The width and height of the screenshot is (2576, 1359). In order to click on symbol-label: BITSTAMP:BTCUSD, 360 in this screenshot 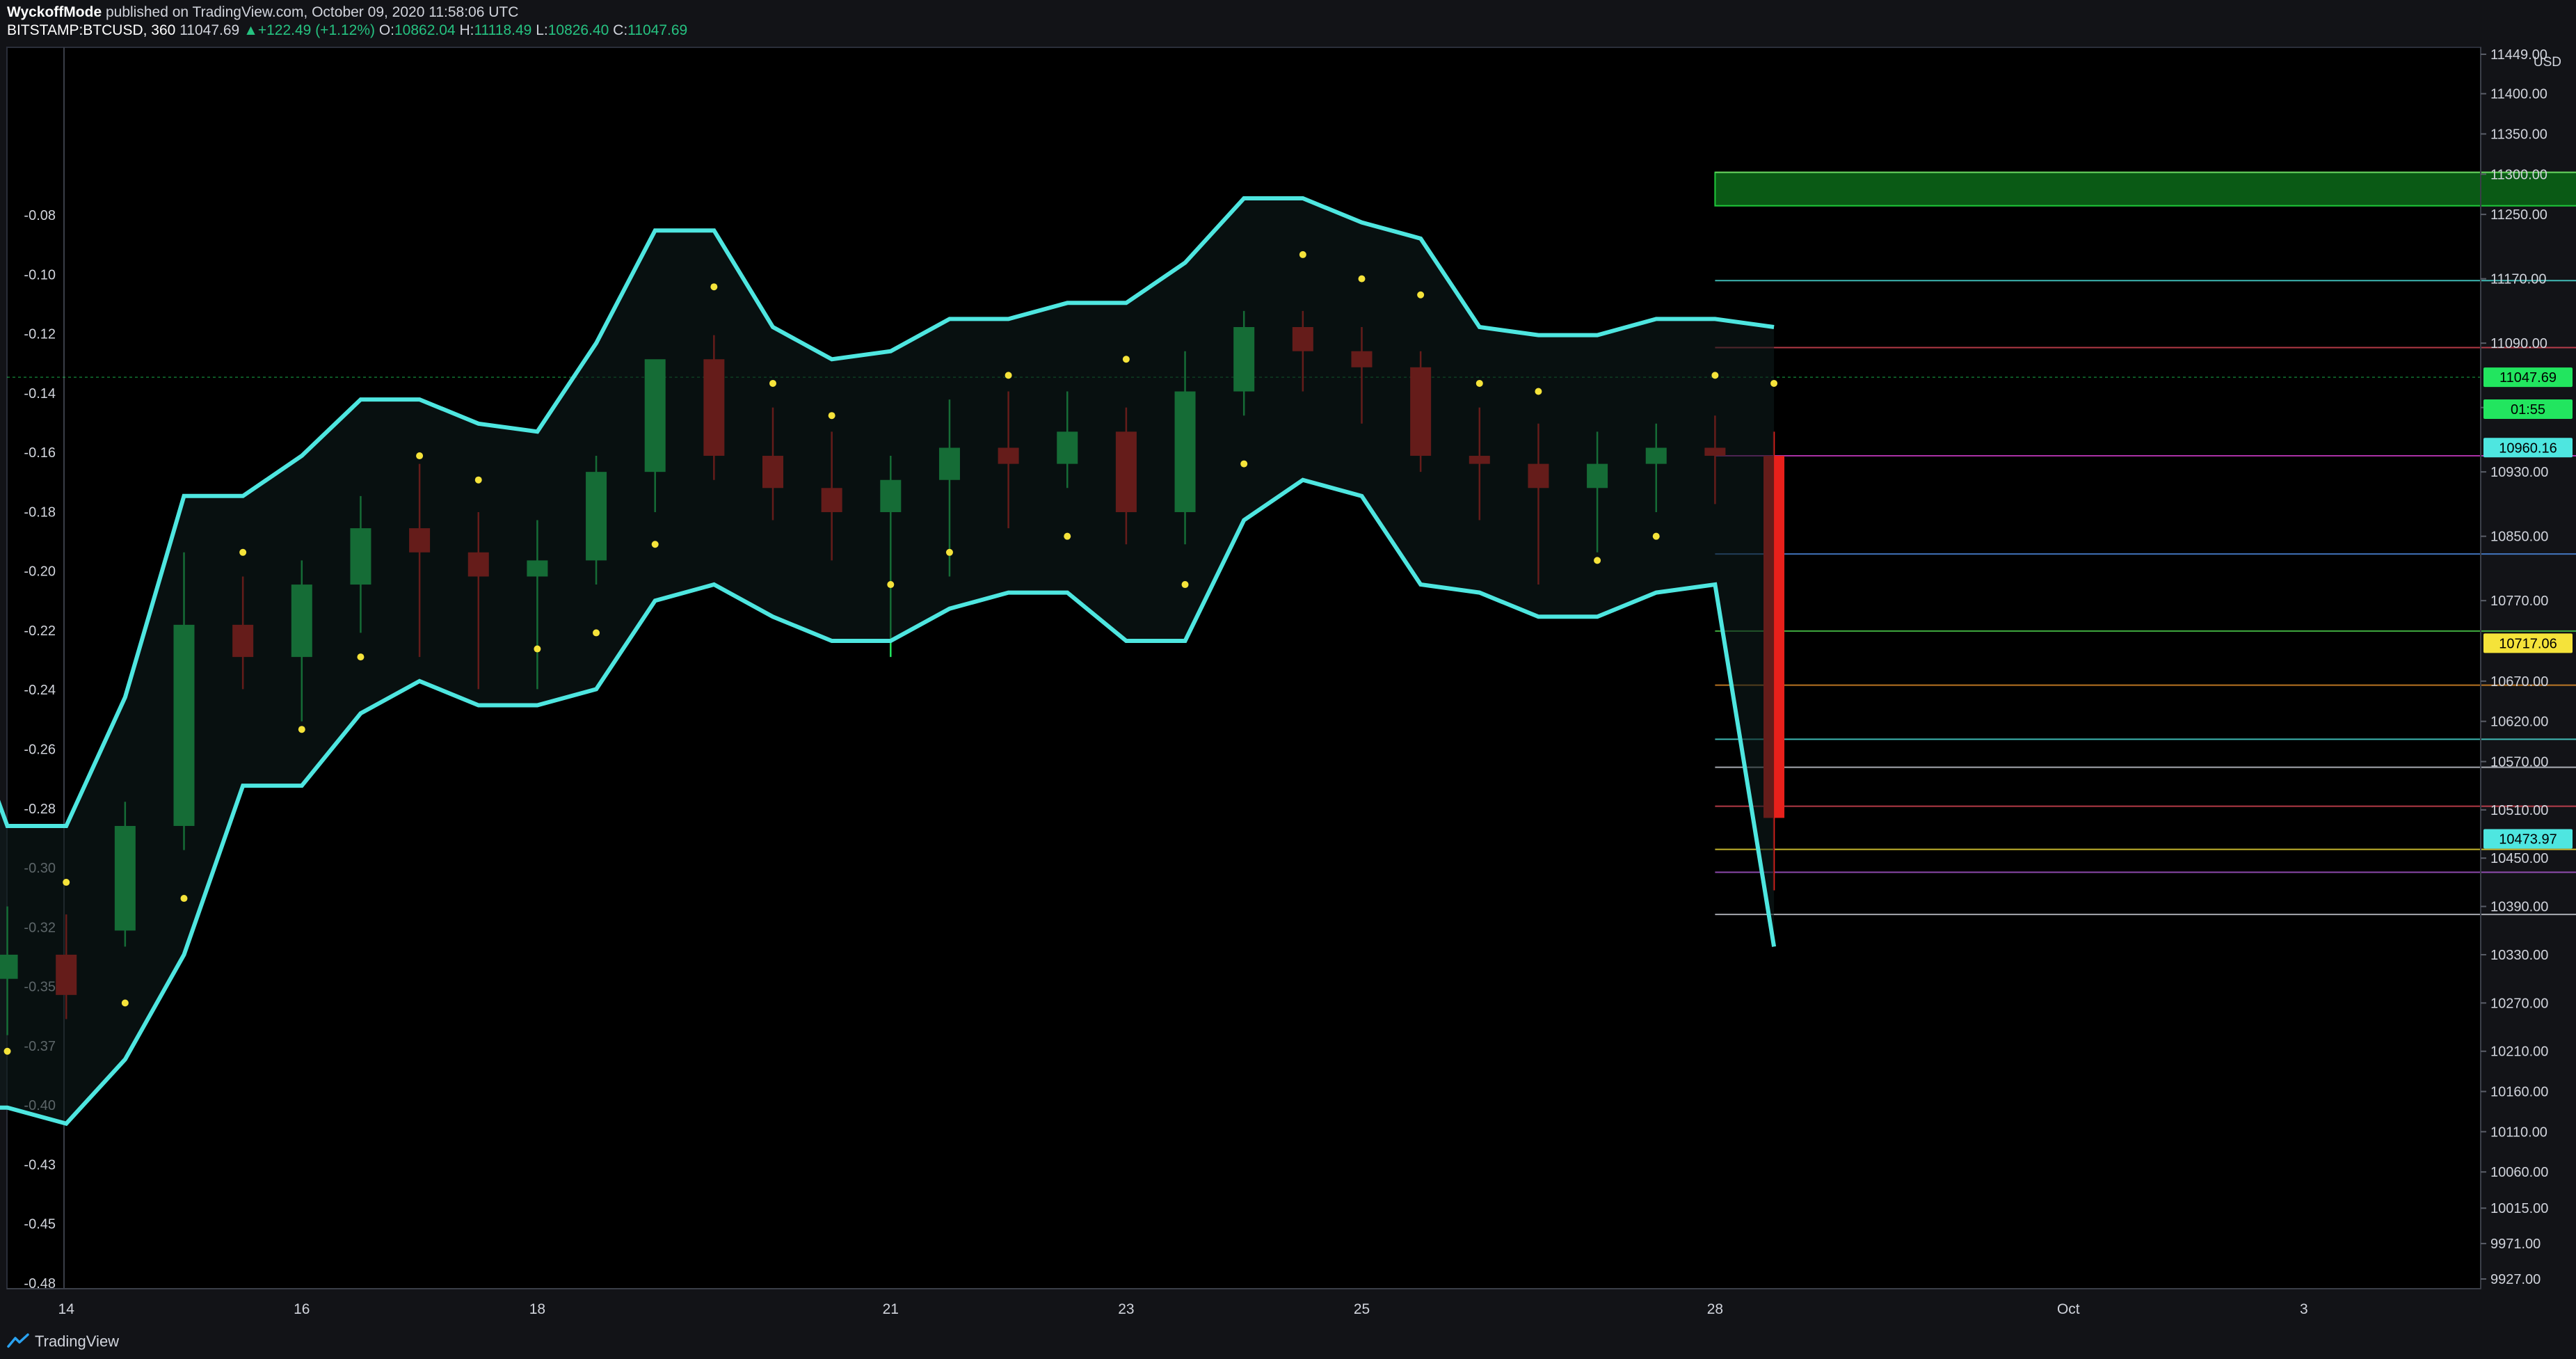, I will do `click(91, 30)`.